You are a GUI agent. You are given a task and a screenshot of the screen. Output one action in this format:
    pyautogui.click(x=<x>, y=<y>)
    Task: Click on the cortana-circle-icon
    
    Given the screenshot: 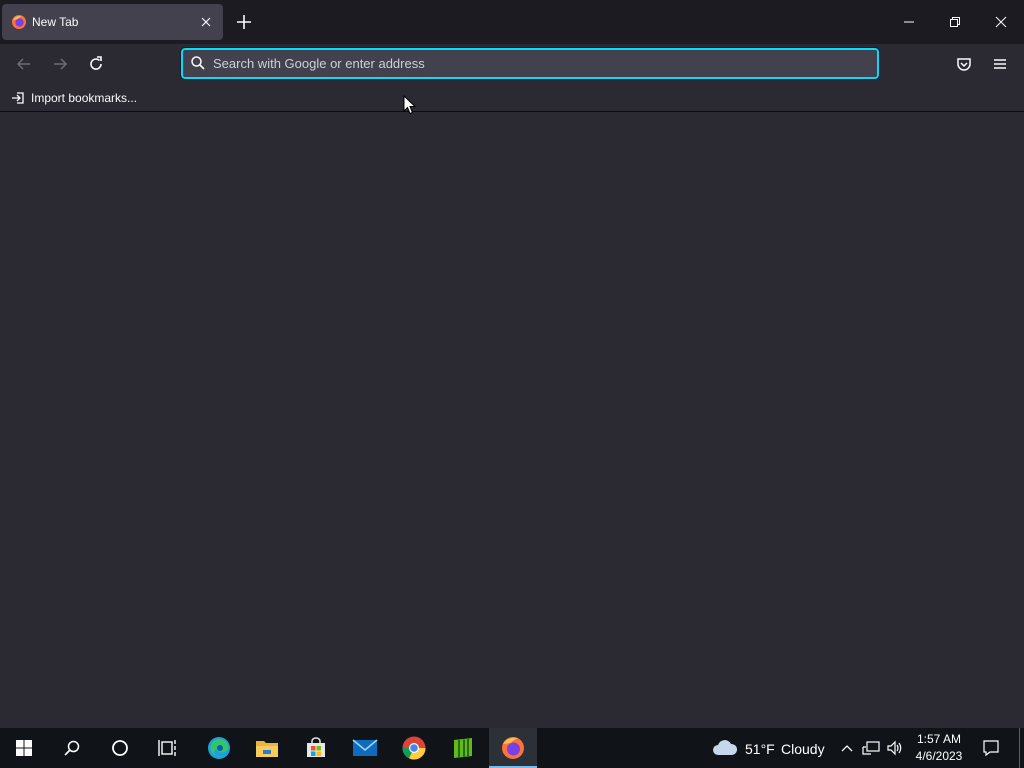 What is the action you would take?
    pyautogui.click(x=120, y=748)
    